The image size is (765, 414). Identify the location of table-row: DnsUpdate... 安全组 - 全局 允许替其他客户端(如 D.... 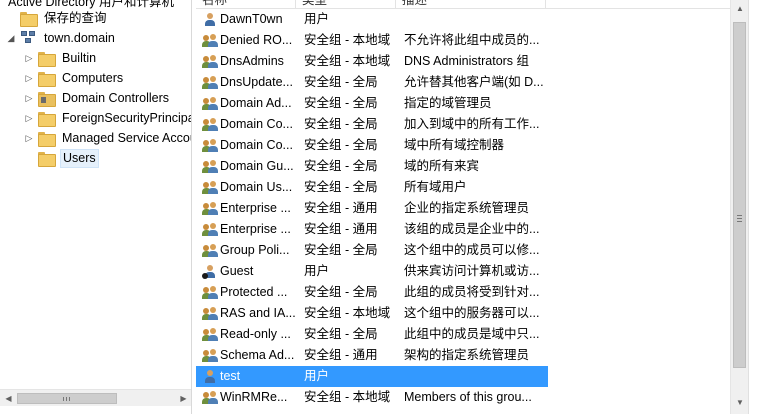
(372, 82).